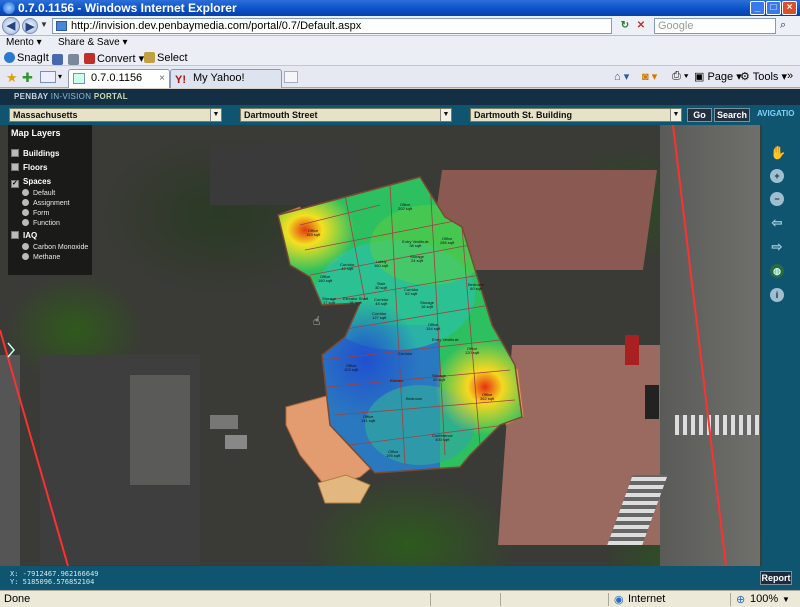  What do you see at coordinates (476, 287) in the screenshot?
I see `room-label: Bedroom 60 sqft` at bounding box center [476, 287].